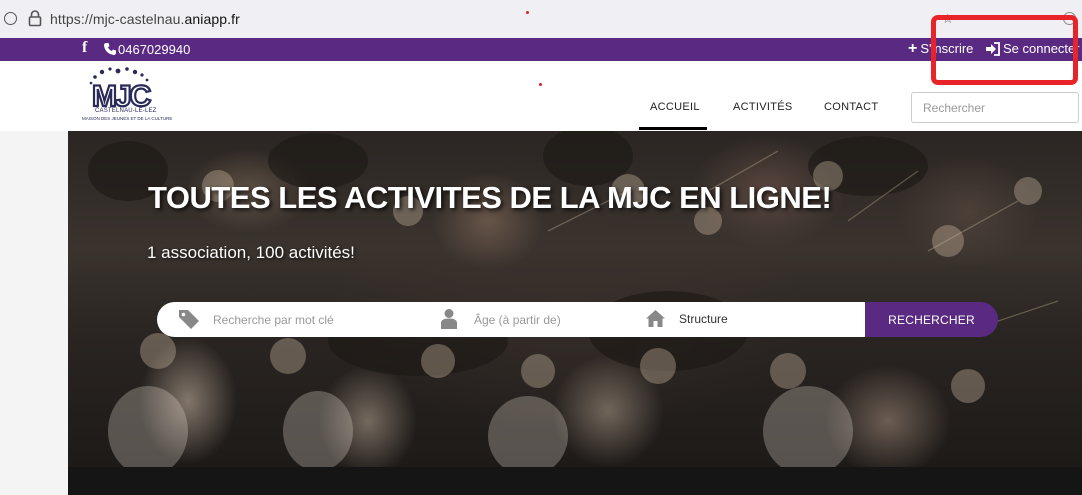 This screenshot has width=1082, height=495. I want to click on keyword-search-input, so click(313, 320).